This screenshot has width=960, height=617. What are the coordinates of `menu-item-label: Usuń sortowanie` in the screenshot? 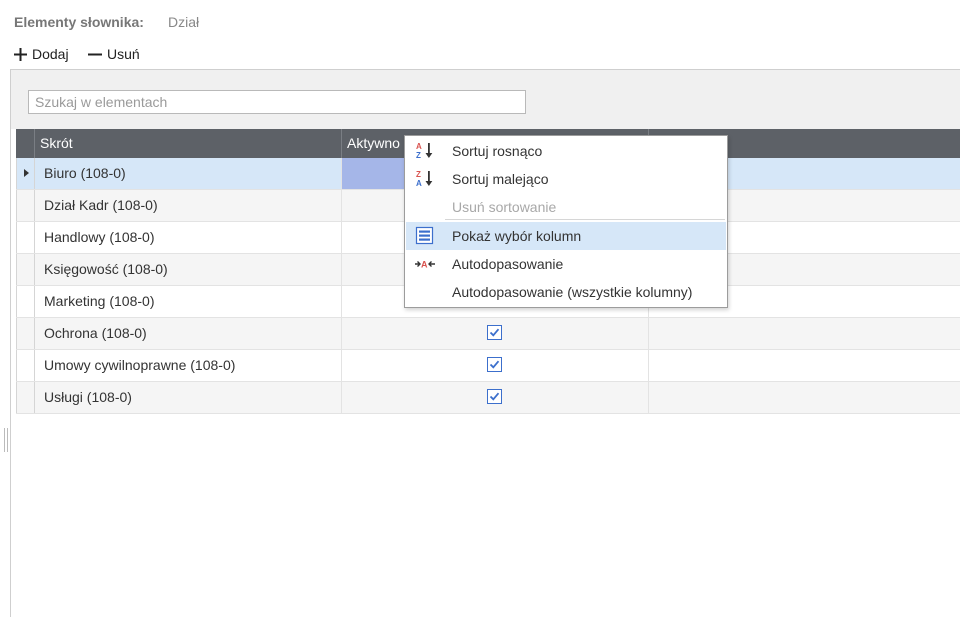 It's located at (504, 207).